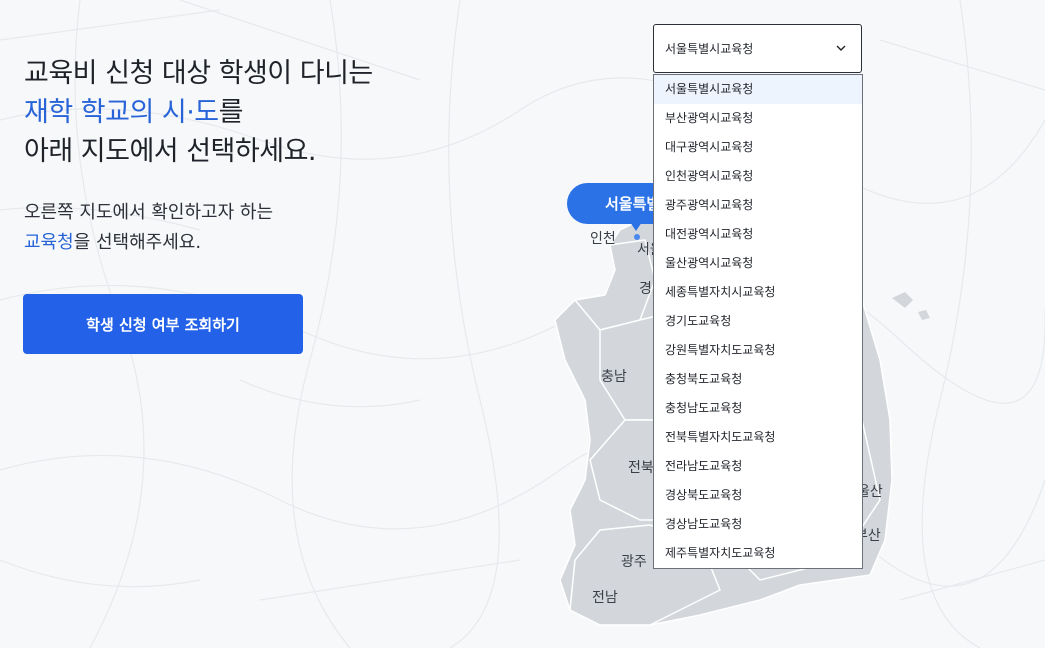 Image resolution: width=1045 pixels, height=648 pixels. Describe the element at coordinates (758, 553) in the screenshot. I see `option-jeju: 제주특별자치도교육청` at that location.